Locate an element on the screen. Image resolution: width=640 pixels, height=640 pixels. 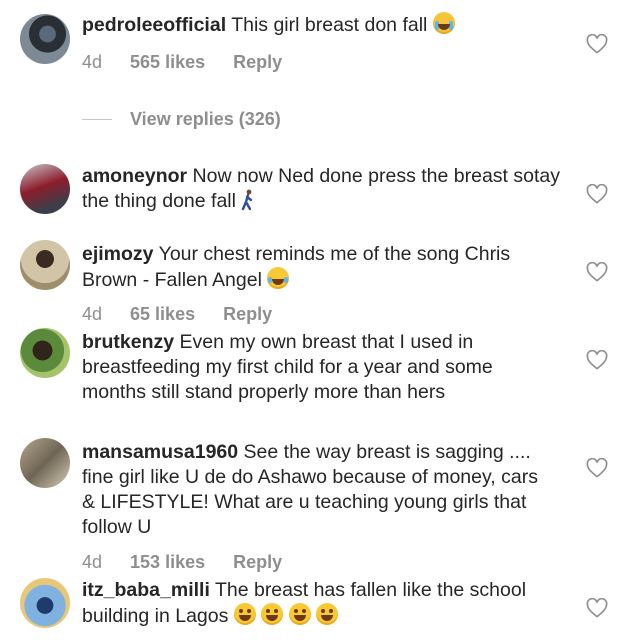
comment-text: This girl breast don fall is located at coordinates (329, 25).